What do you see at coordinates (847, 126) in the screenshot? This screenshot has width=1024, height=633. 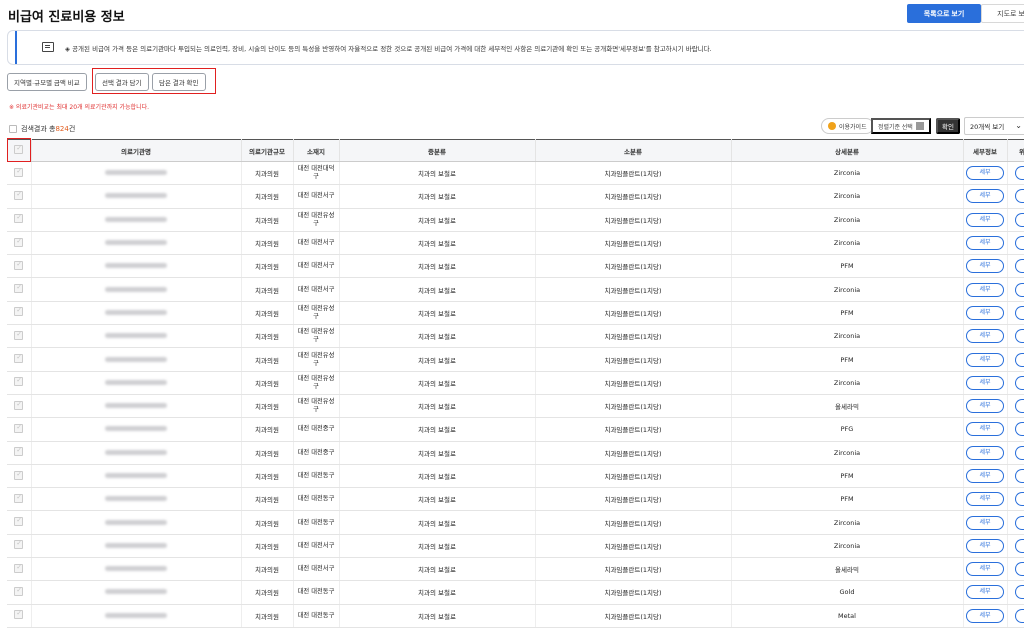 I see `usage-guide-button: 이용가이드` at bounding box center [847, 126].